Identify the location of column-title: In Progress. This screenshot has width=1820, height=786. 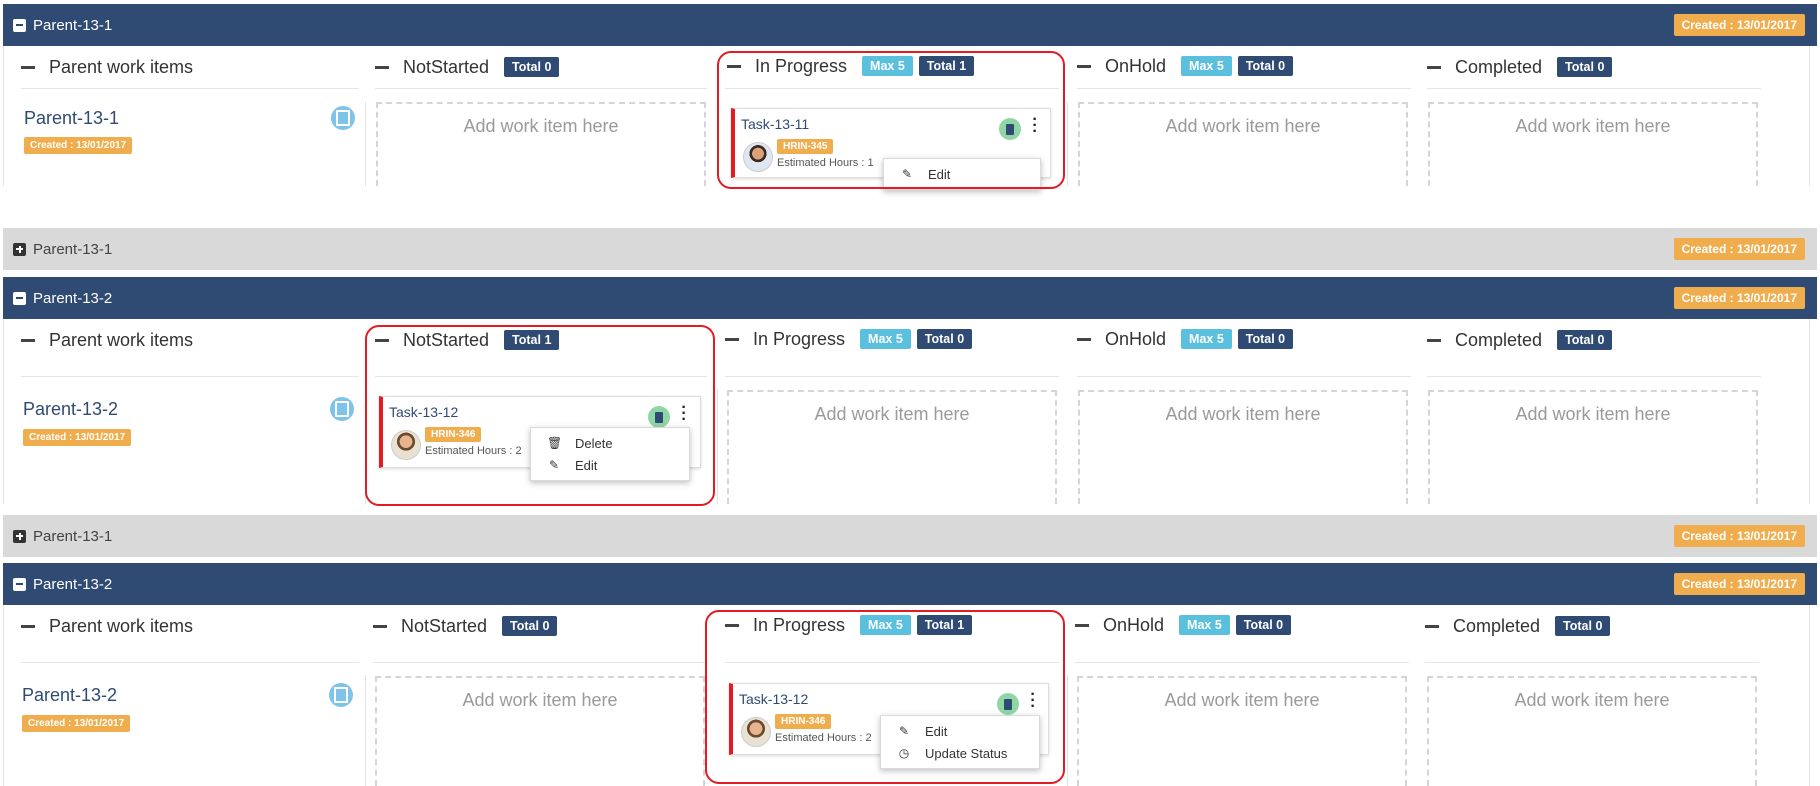
(799, 338).